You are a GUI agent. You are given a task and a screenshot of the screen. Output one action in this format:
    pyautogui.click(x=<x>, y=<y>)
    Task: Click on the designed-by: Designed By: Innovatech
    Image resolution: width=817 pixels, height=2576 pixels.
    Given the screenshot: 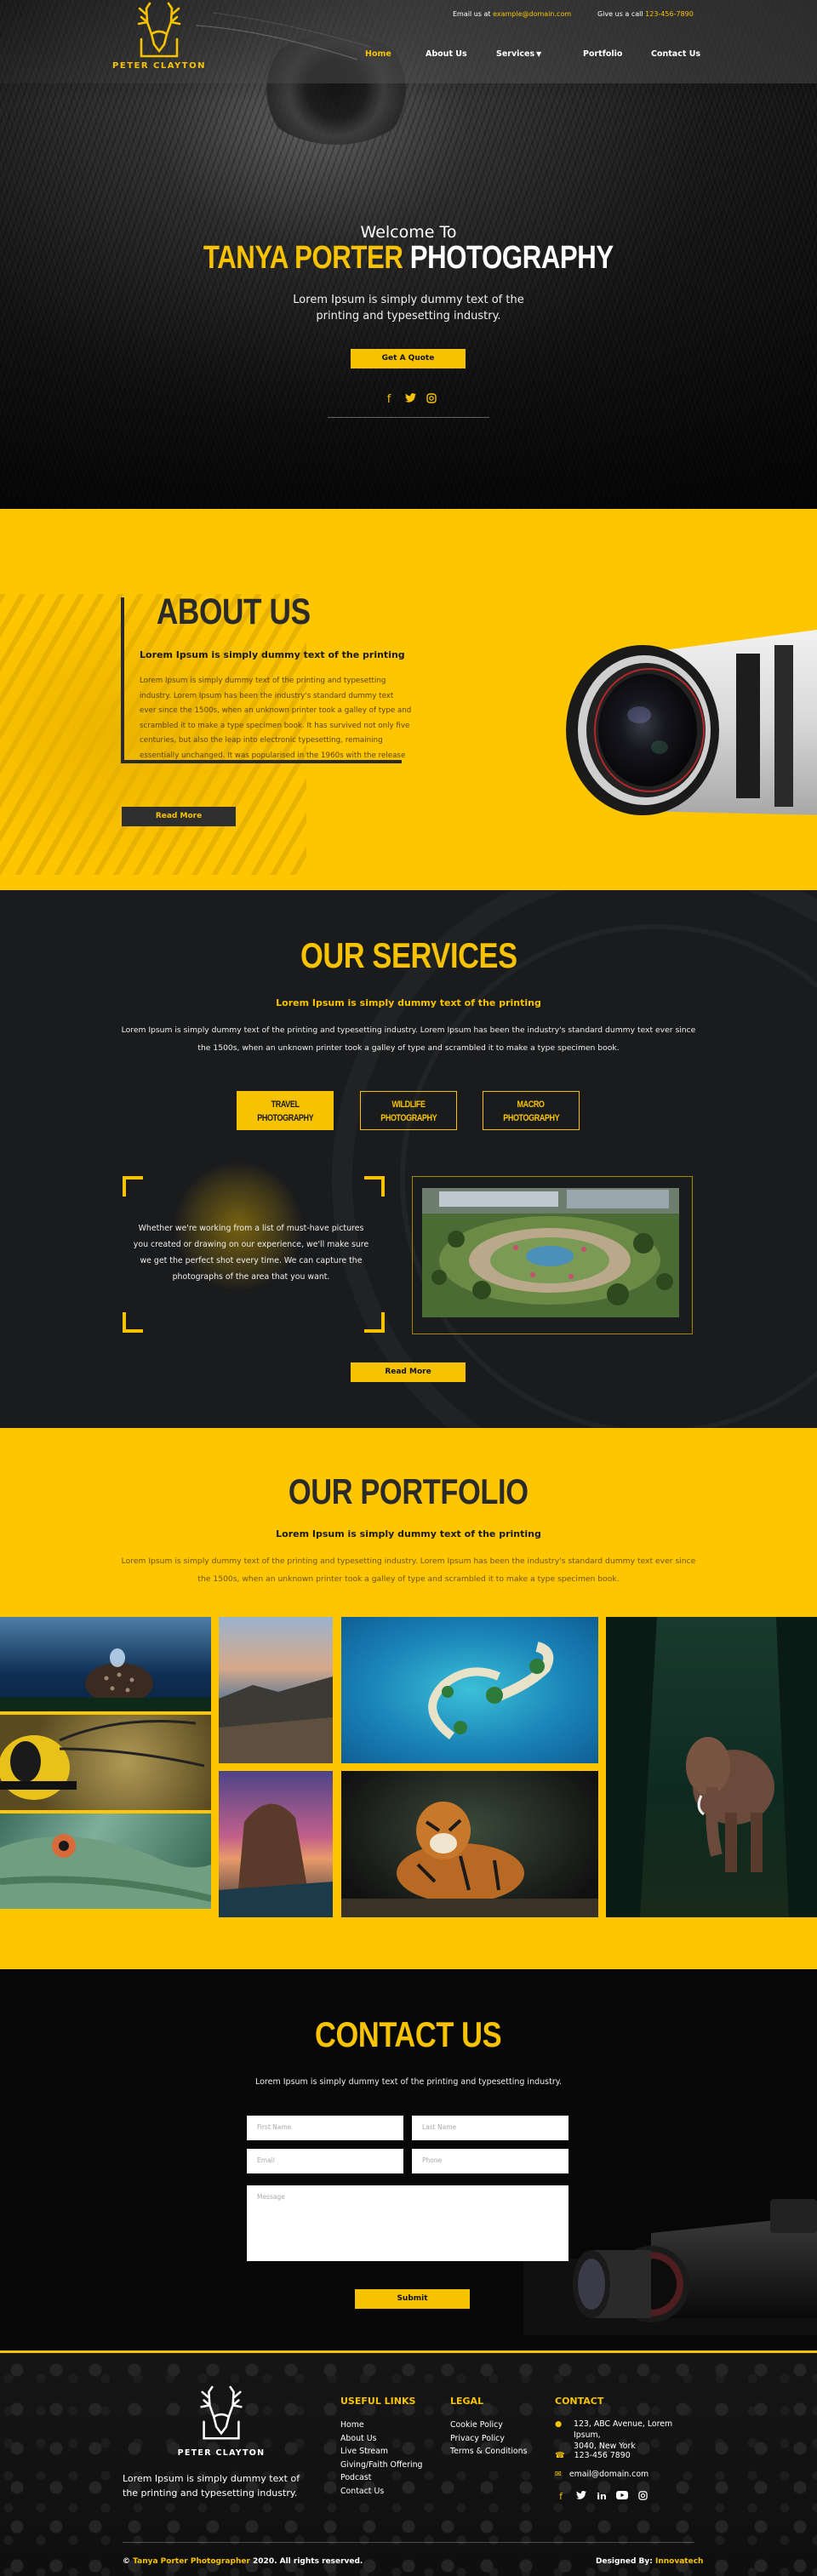 What is the action you would take?
    pyautogui.click(x=649, y=2561)
    